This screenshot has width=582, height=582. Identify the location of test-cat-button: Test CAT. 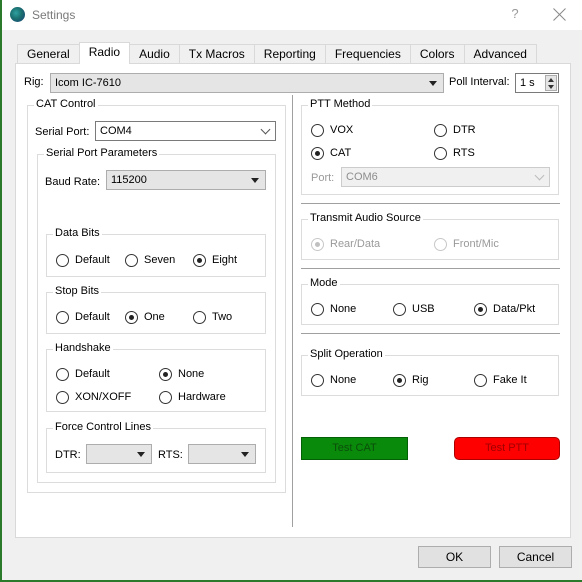
(354, 448).